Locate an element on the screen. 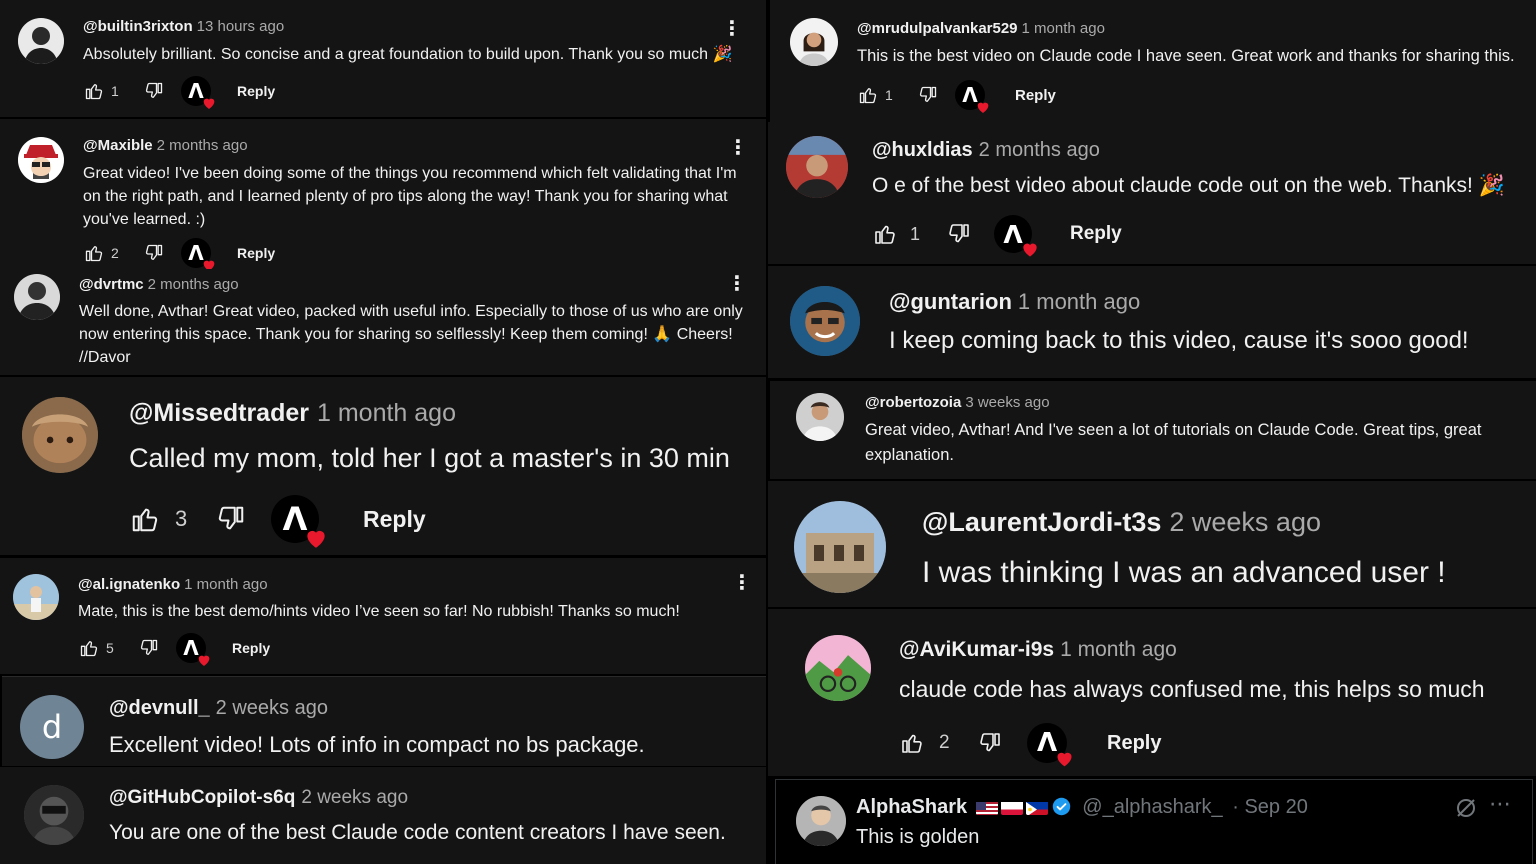  like-count: 1 is located at coordinates (889, 95).